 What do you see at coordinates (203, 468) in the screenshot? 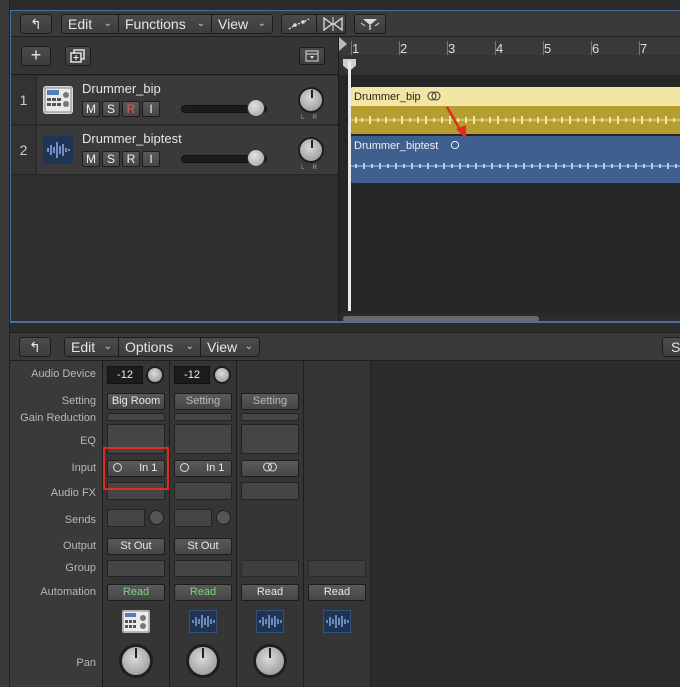
I see `input-slot: In 1` at bounding box center [203, 468].